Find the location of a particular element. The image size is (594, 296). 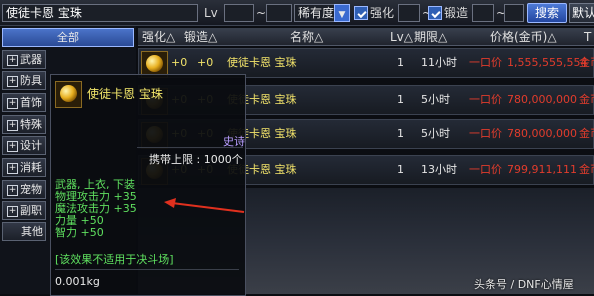

tooltip-weight: 0.001kg is located at coordinates (77, 281).